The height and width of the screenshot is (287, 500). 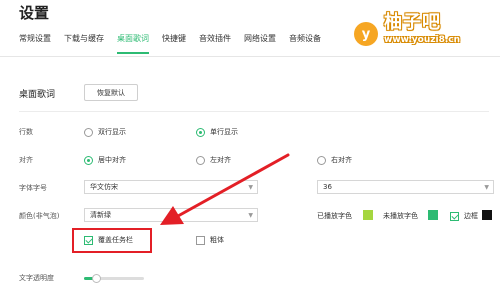 What do you see at coordinates (104, 187) in the screenshot?
I see `font-family-value: 华文仿宋` at bounding box center [104, 187].